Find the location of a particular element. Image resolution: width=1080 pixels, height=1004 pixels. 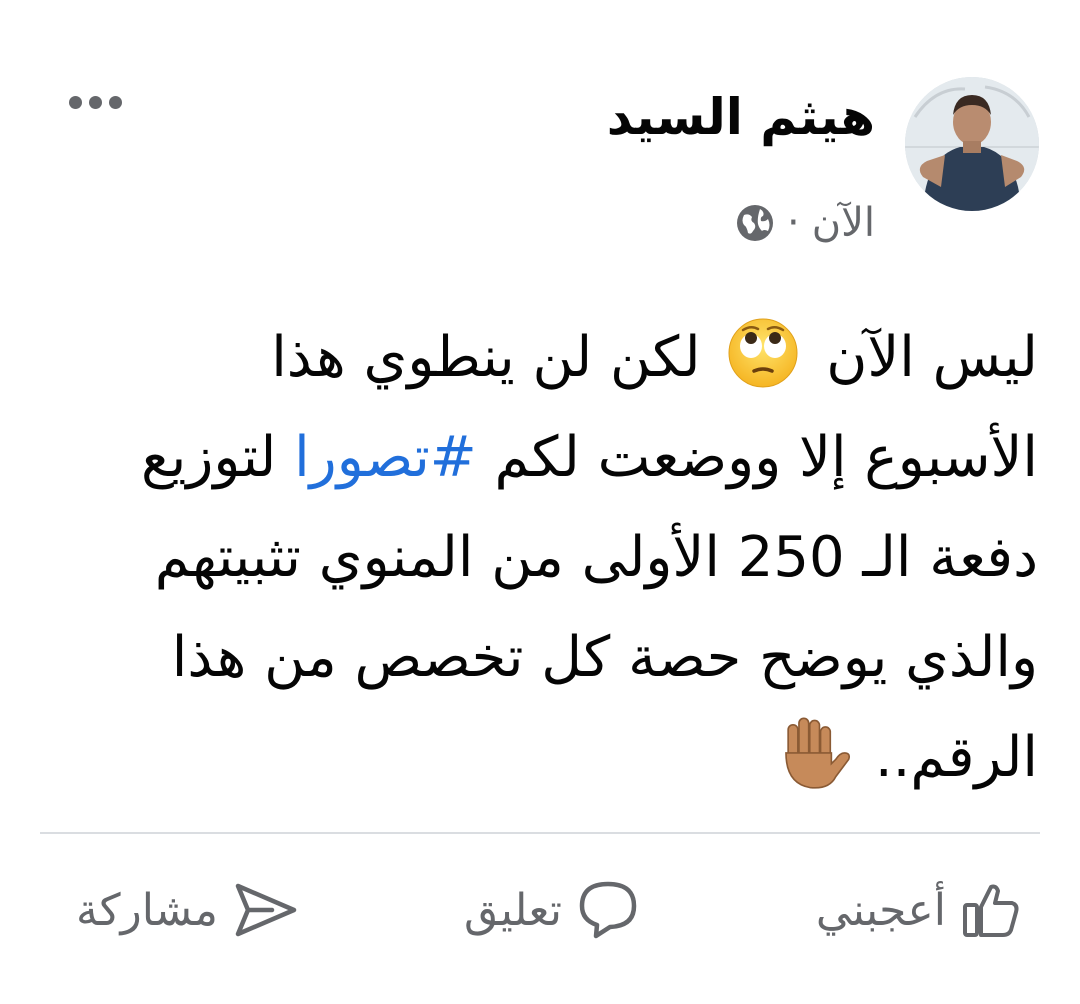

text-segment: لكن لن ينطوي هذا is located at coordinates (486, 357).